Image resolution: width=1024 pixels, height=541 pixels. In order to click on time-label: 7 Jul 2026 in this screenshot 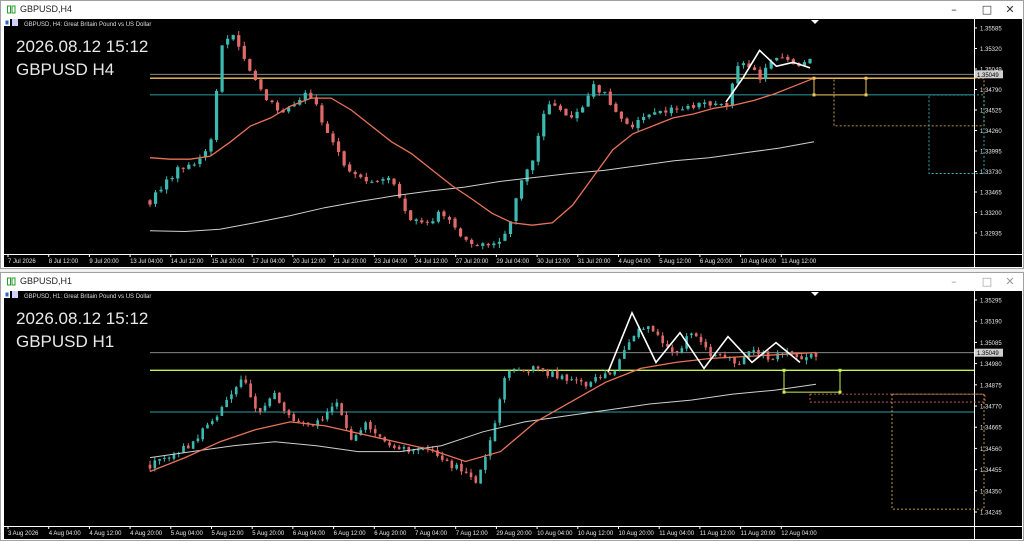, I will do `click(22, 262)`.